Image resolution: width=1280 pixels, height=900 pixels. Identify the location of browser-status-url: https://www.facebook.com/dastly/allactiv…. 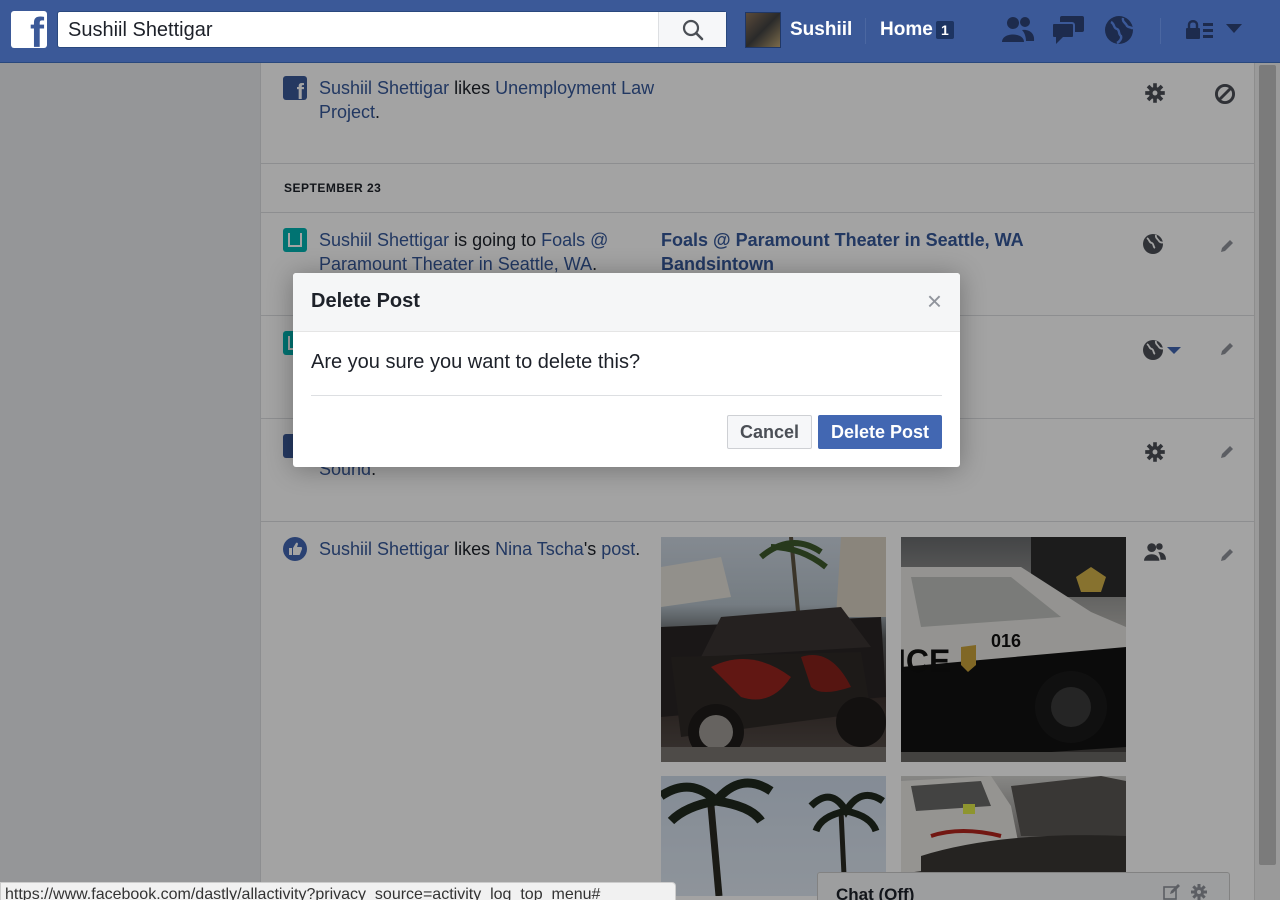
(338, 891).